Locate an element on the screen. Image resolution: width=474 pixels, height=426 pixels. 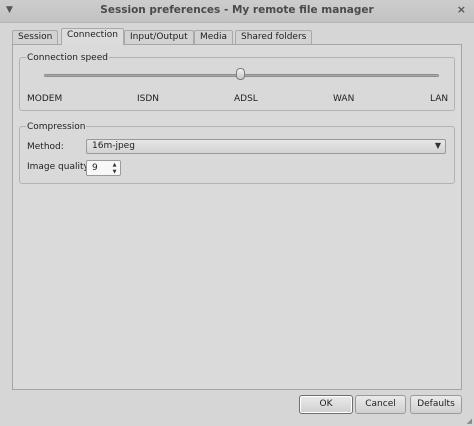
method-label: Method: is located at coordinates (45, 147).